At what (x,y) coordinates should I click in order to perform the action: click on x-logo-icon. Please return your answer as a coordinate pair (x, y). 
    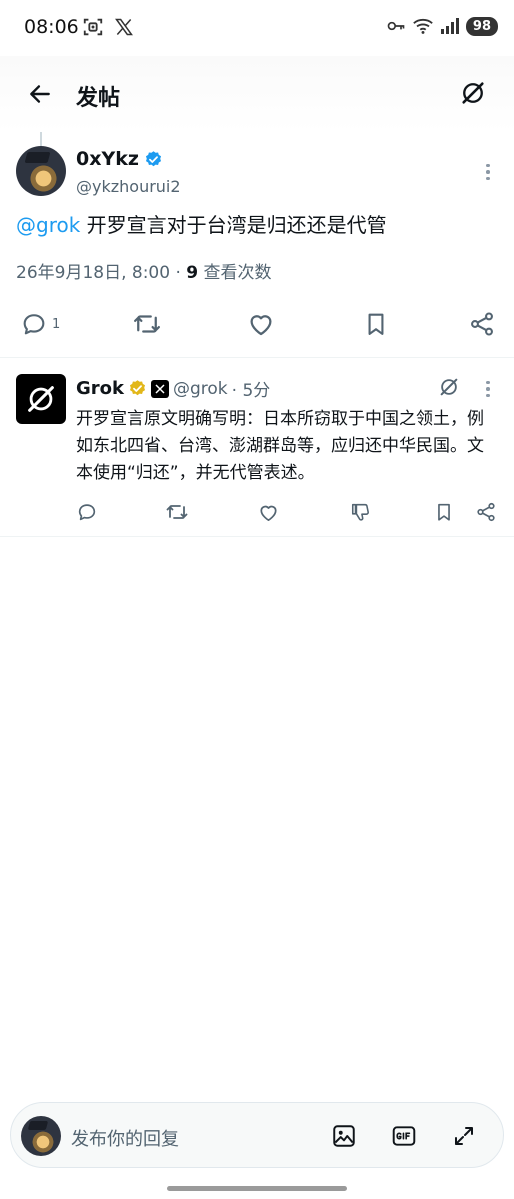
    Looking at the image, I should click on (124, 27).